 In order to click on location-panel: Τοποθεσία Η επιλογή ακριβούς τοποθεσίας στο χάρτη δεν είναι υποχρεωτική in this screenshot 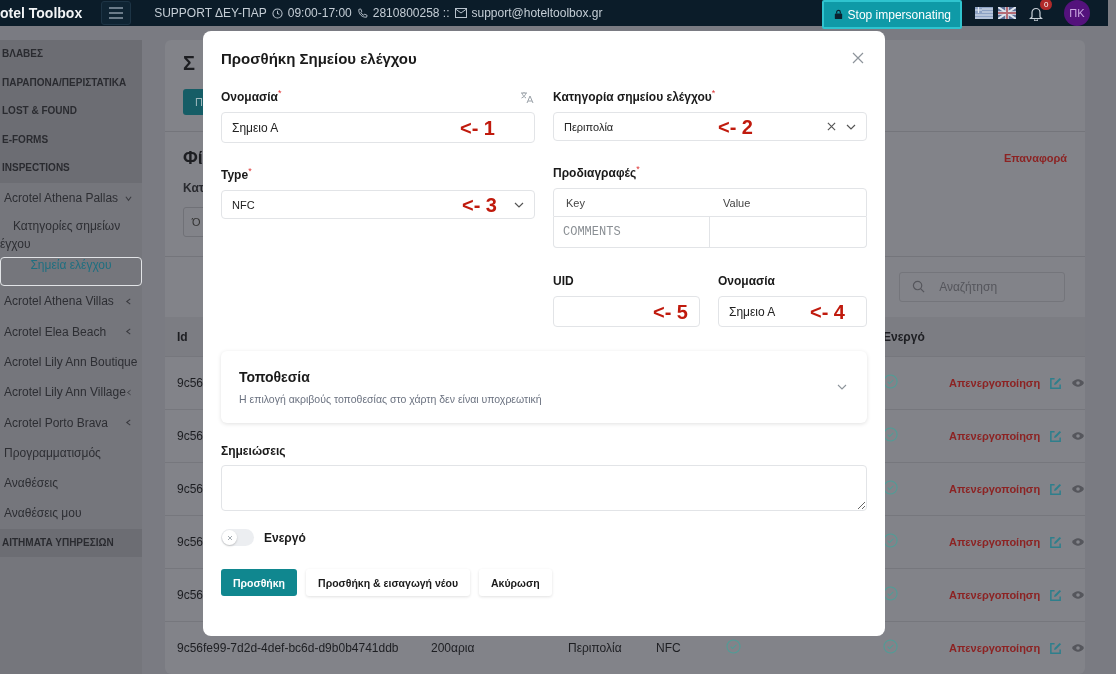, I will do `click(544, 387)`.